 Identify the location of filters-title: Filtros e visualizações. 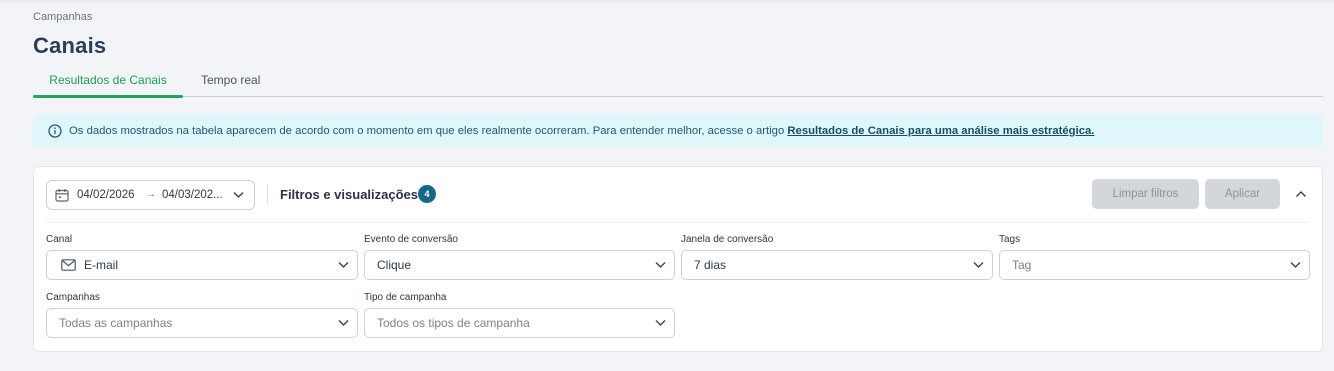
(349, 194).